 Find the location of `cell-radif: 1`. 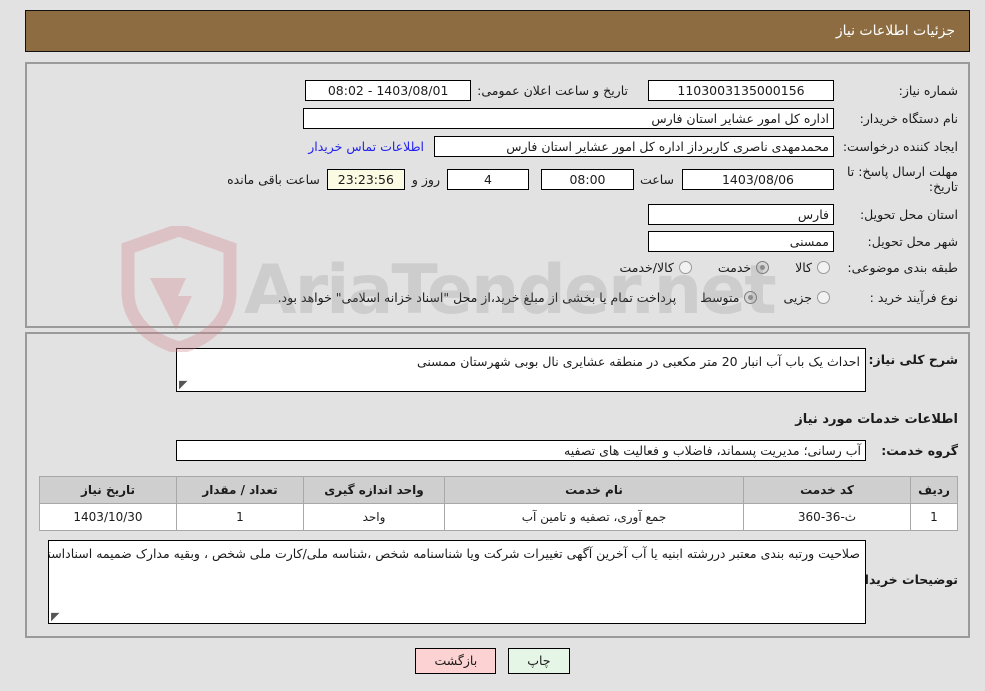

cell-radif: 1 is located at coordinates (934, 517).